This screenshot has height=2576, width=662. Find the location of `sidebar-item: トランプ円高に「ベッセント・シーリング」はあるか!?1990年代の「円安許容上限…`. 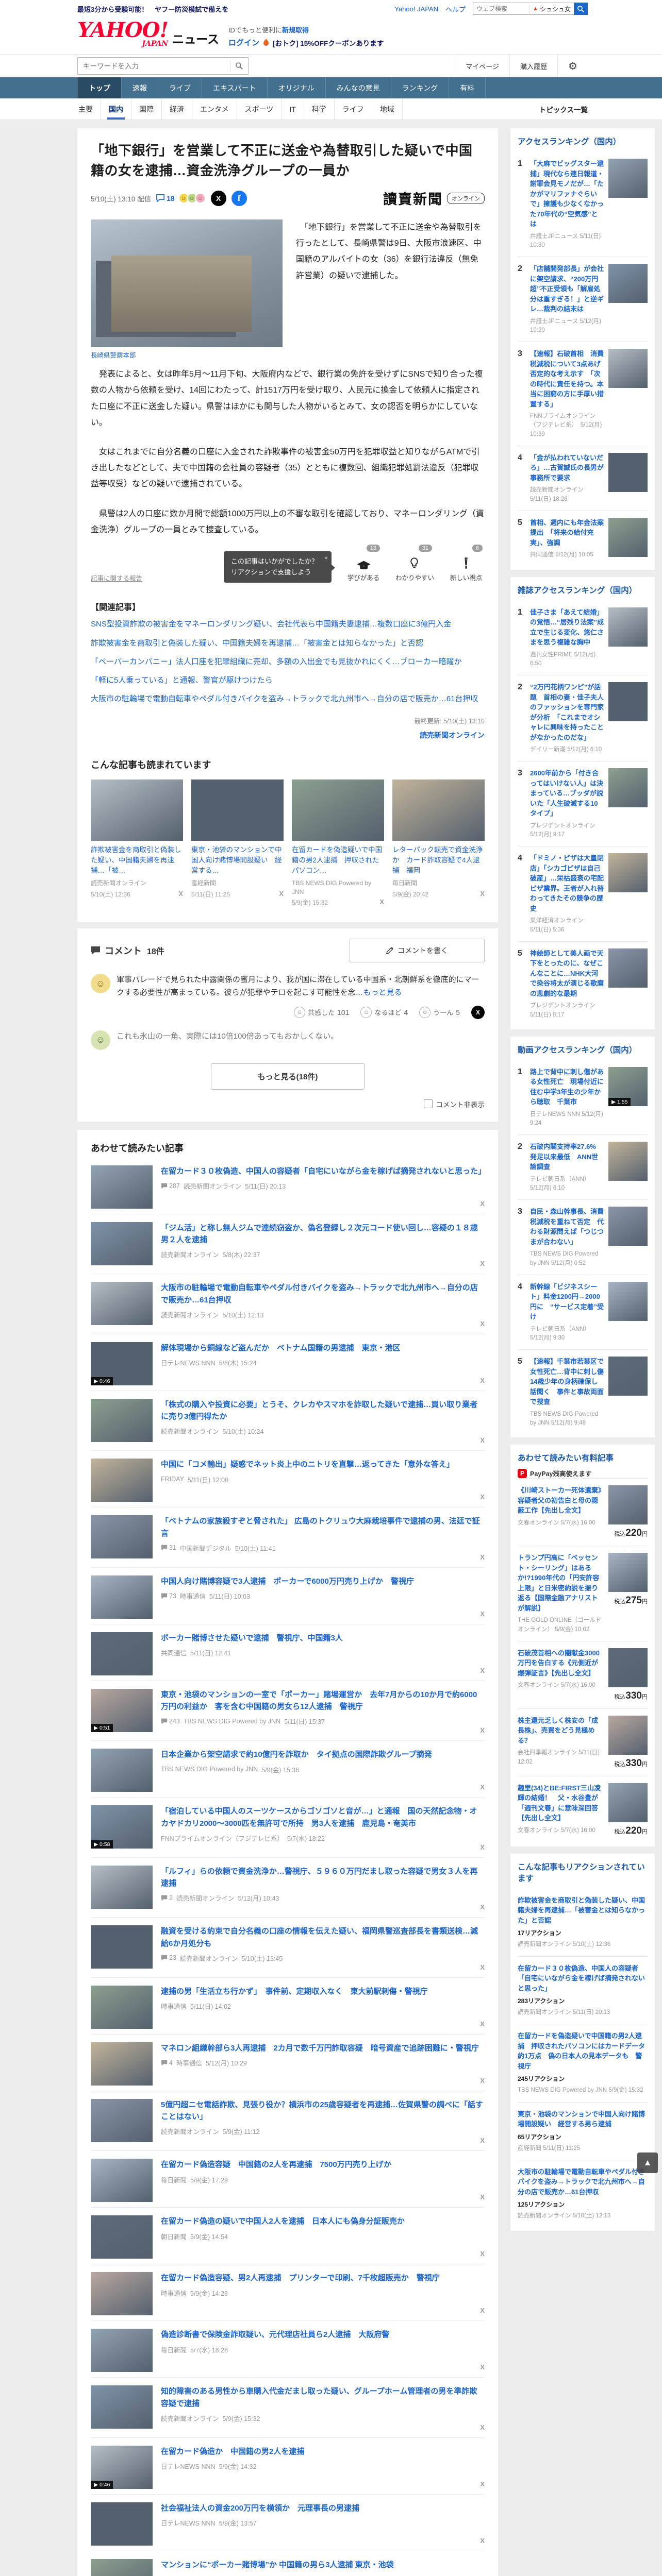

sidebar-item: トランプ円高に「ベッセント・シーリング」はあるか!?1990年代の「円安許容上限… is located at coordinates (583, 1593).